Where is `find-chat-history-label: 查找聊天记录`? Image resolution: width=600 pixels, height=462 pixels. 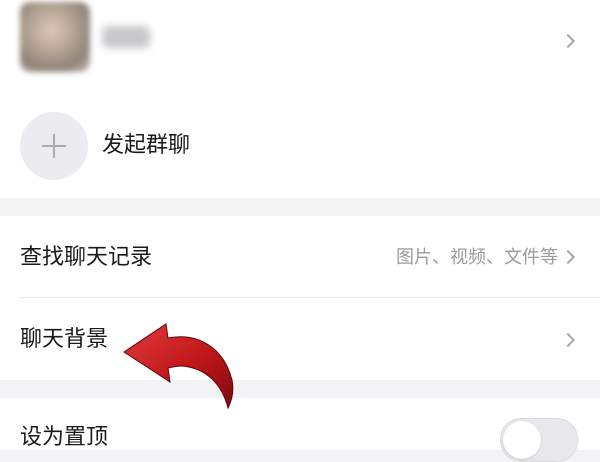 find-chat-history-label: 查找聊天记录 is located at coordinates (86, 257).